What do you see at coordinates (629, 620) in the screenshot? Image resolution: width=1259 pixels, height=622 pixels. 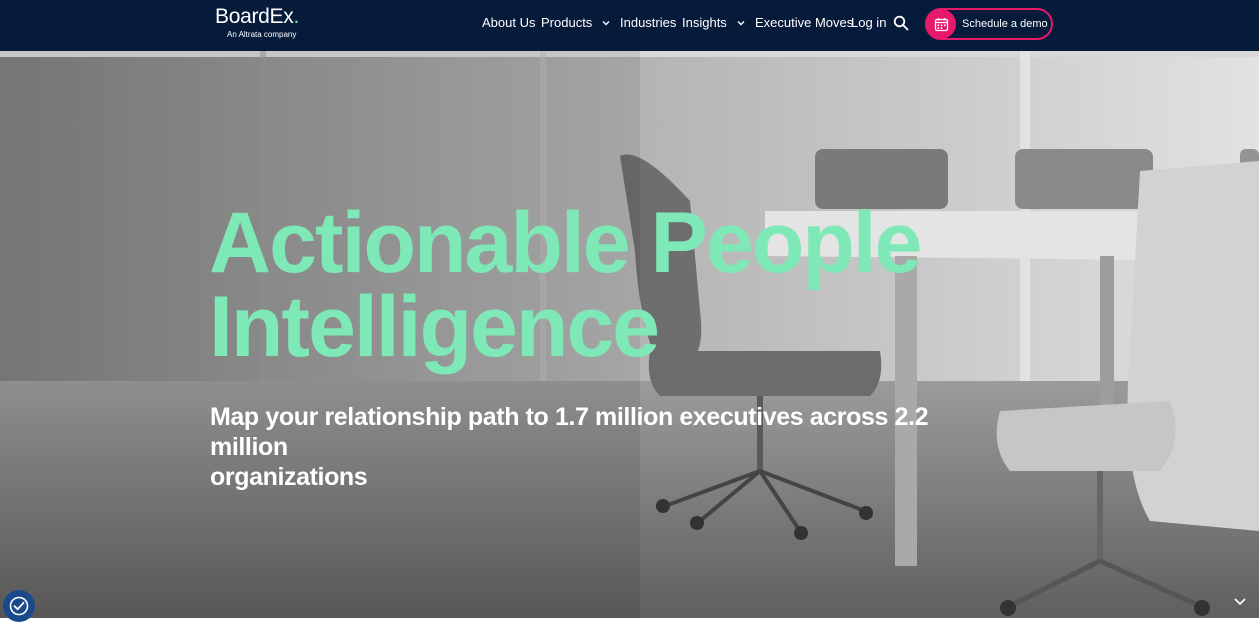 I see `page-bottom-edge` at bounding box center [629, 620].